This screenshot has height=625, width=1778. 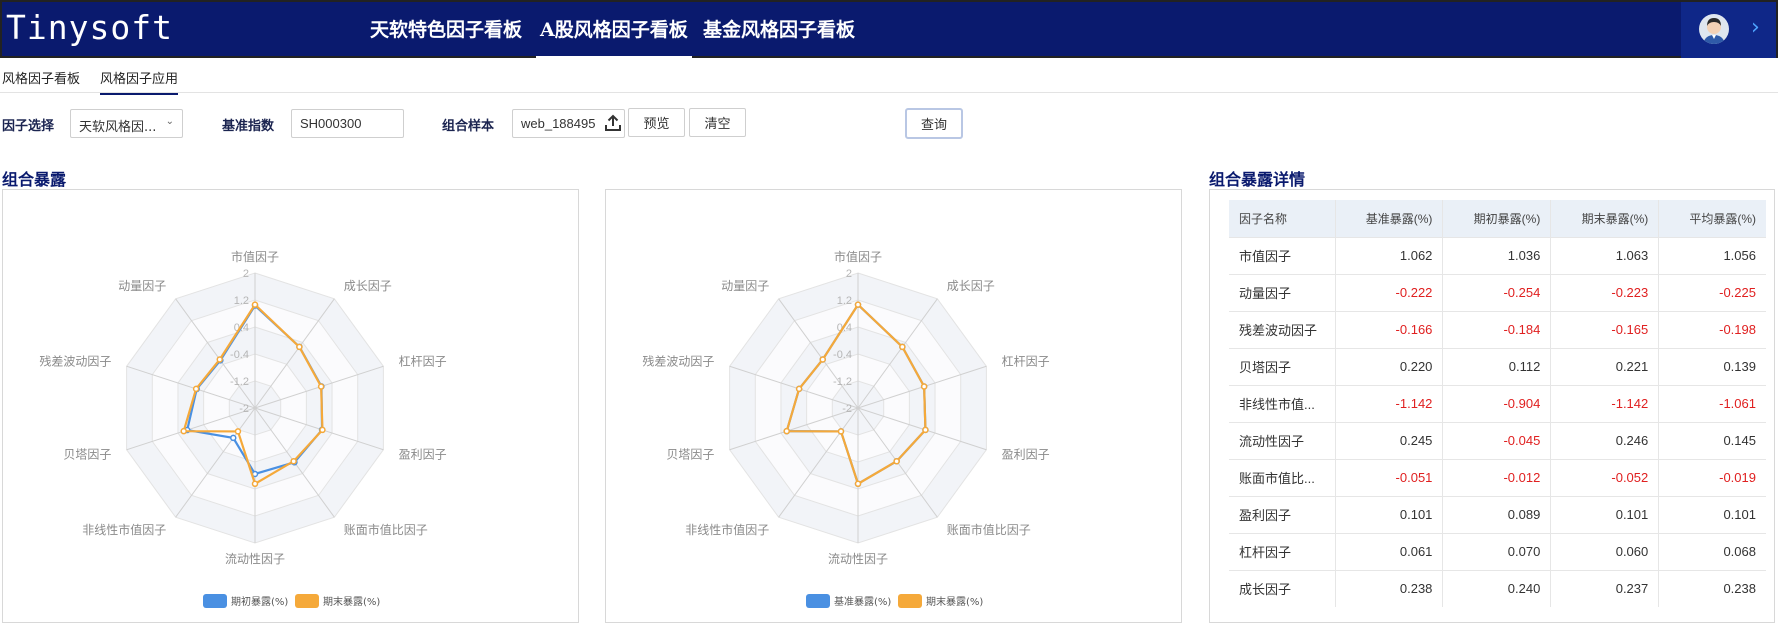 What do you see at coordinates (1712, 477) in the screenshot?
I see `exposure-value-cell: -0.019` at bounding box center [1712, 477].